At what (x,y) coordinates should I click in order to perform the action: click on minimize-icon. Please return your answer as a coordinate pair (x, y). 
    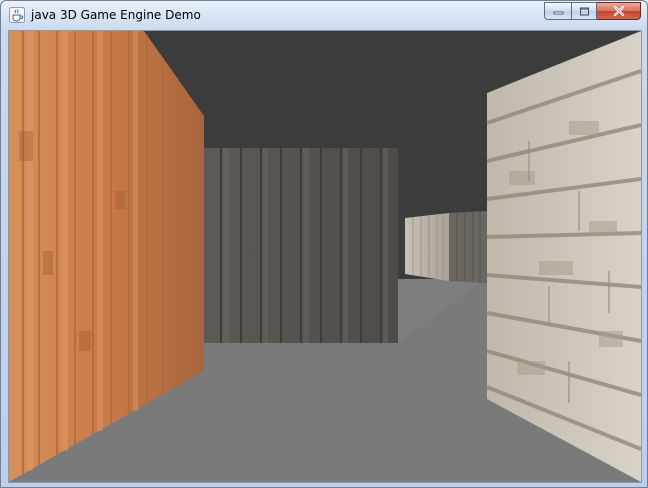
    Looking at the image, I should click on (558, 13).